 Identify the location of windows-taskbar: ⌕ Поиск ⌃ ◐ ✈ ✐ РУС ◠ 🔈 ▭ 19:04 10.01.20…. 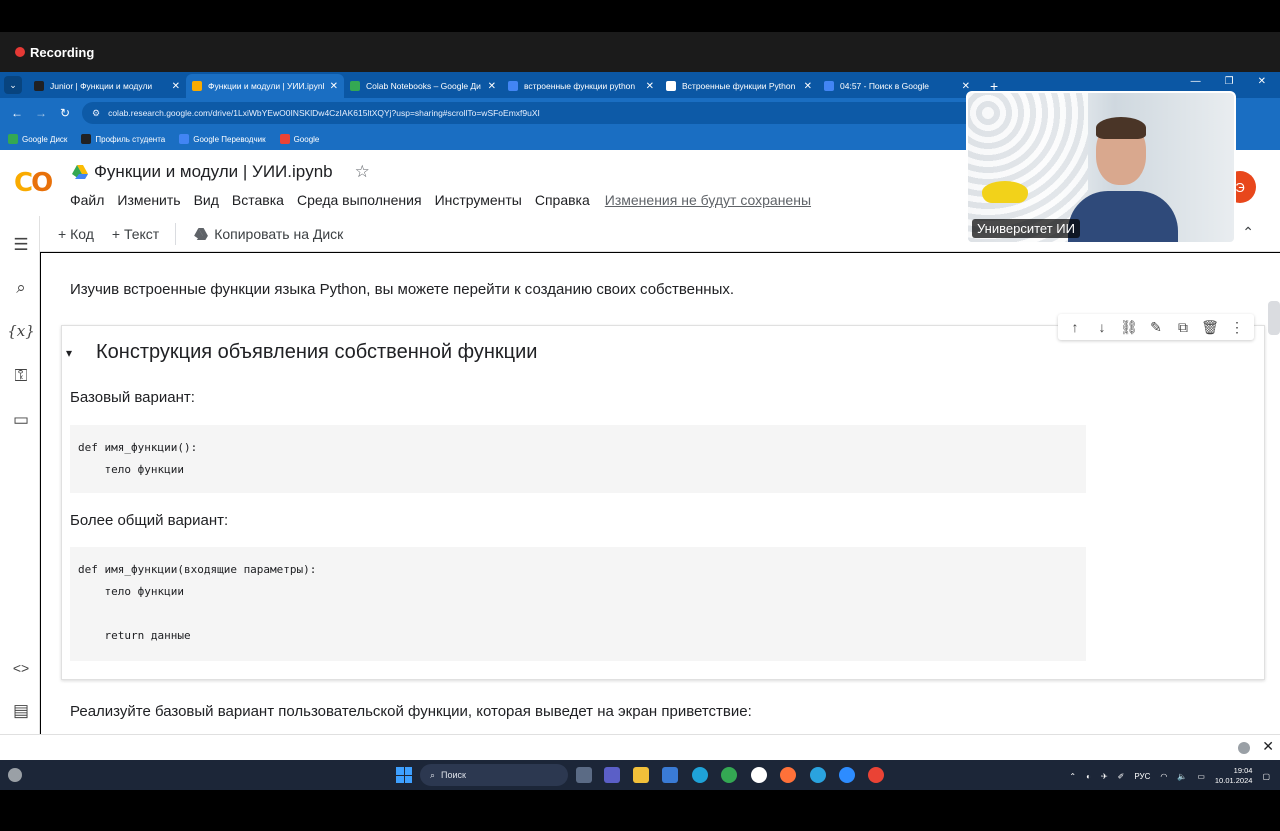
(640, 775).